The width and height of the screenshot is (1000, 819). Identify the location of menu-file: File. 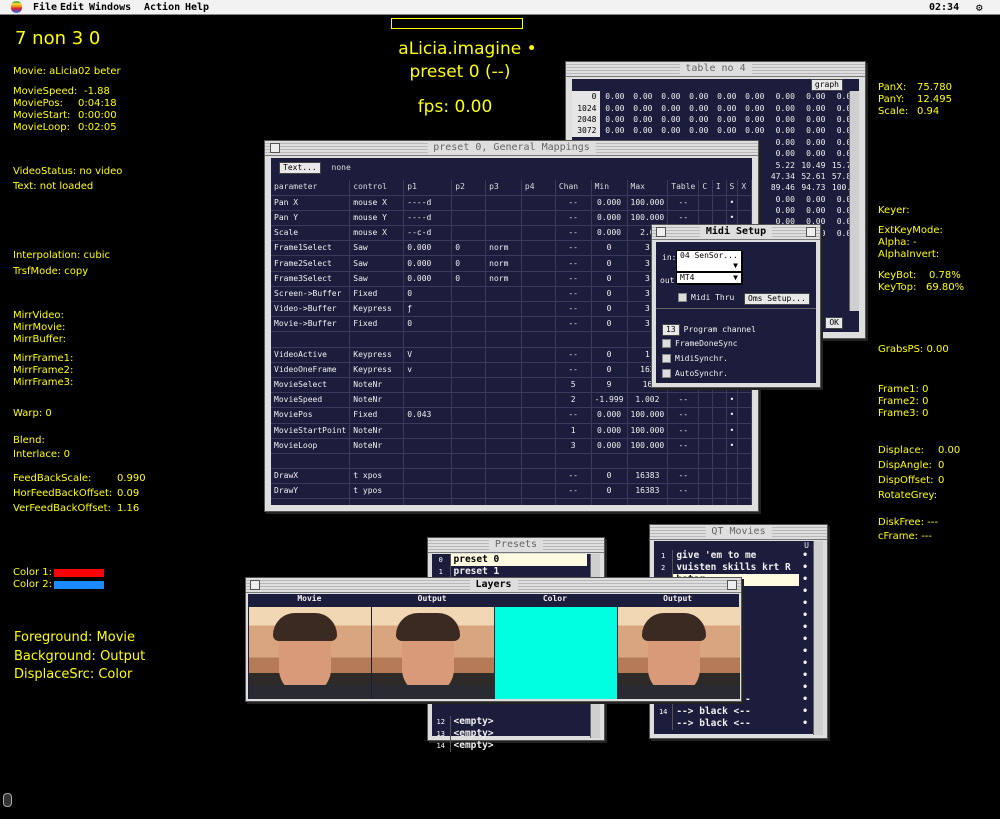
(45, 7).